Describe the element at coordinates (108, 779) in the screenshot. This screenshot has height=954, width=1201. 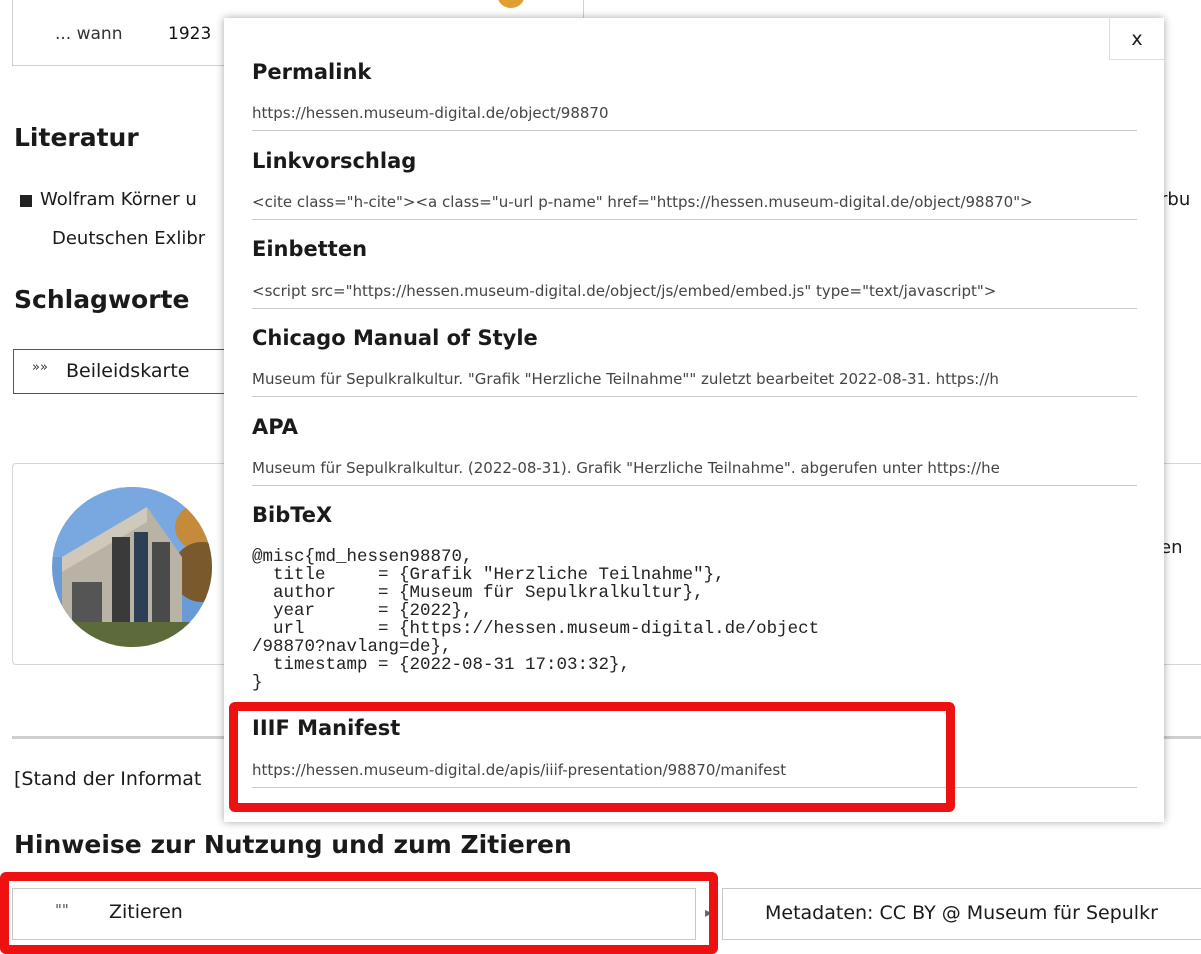
I see `info-status: [Stand der Informat` at that location.